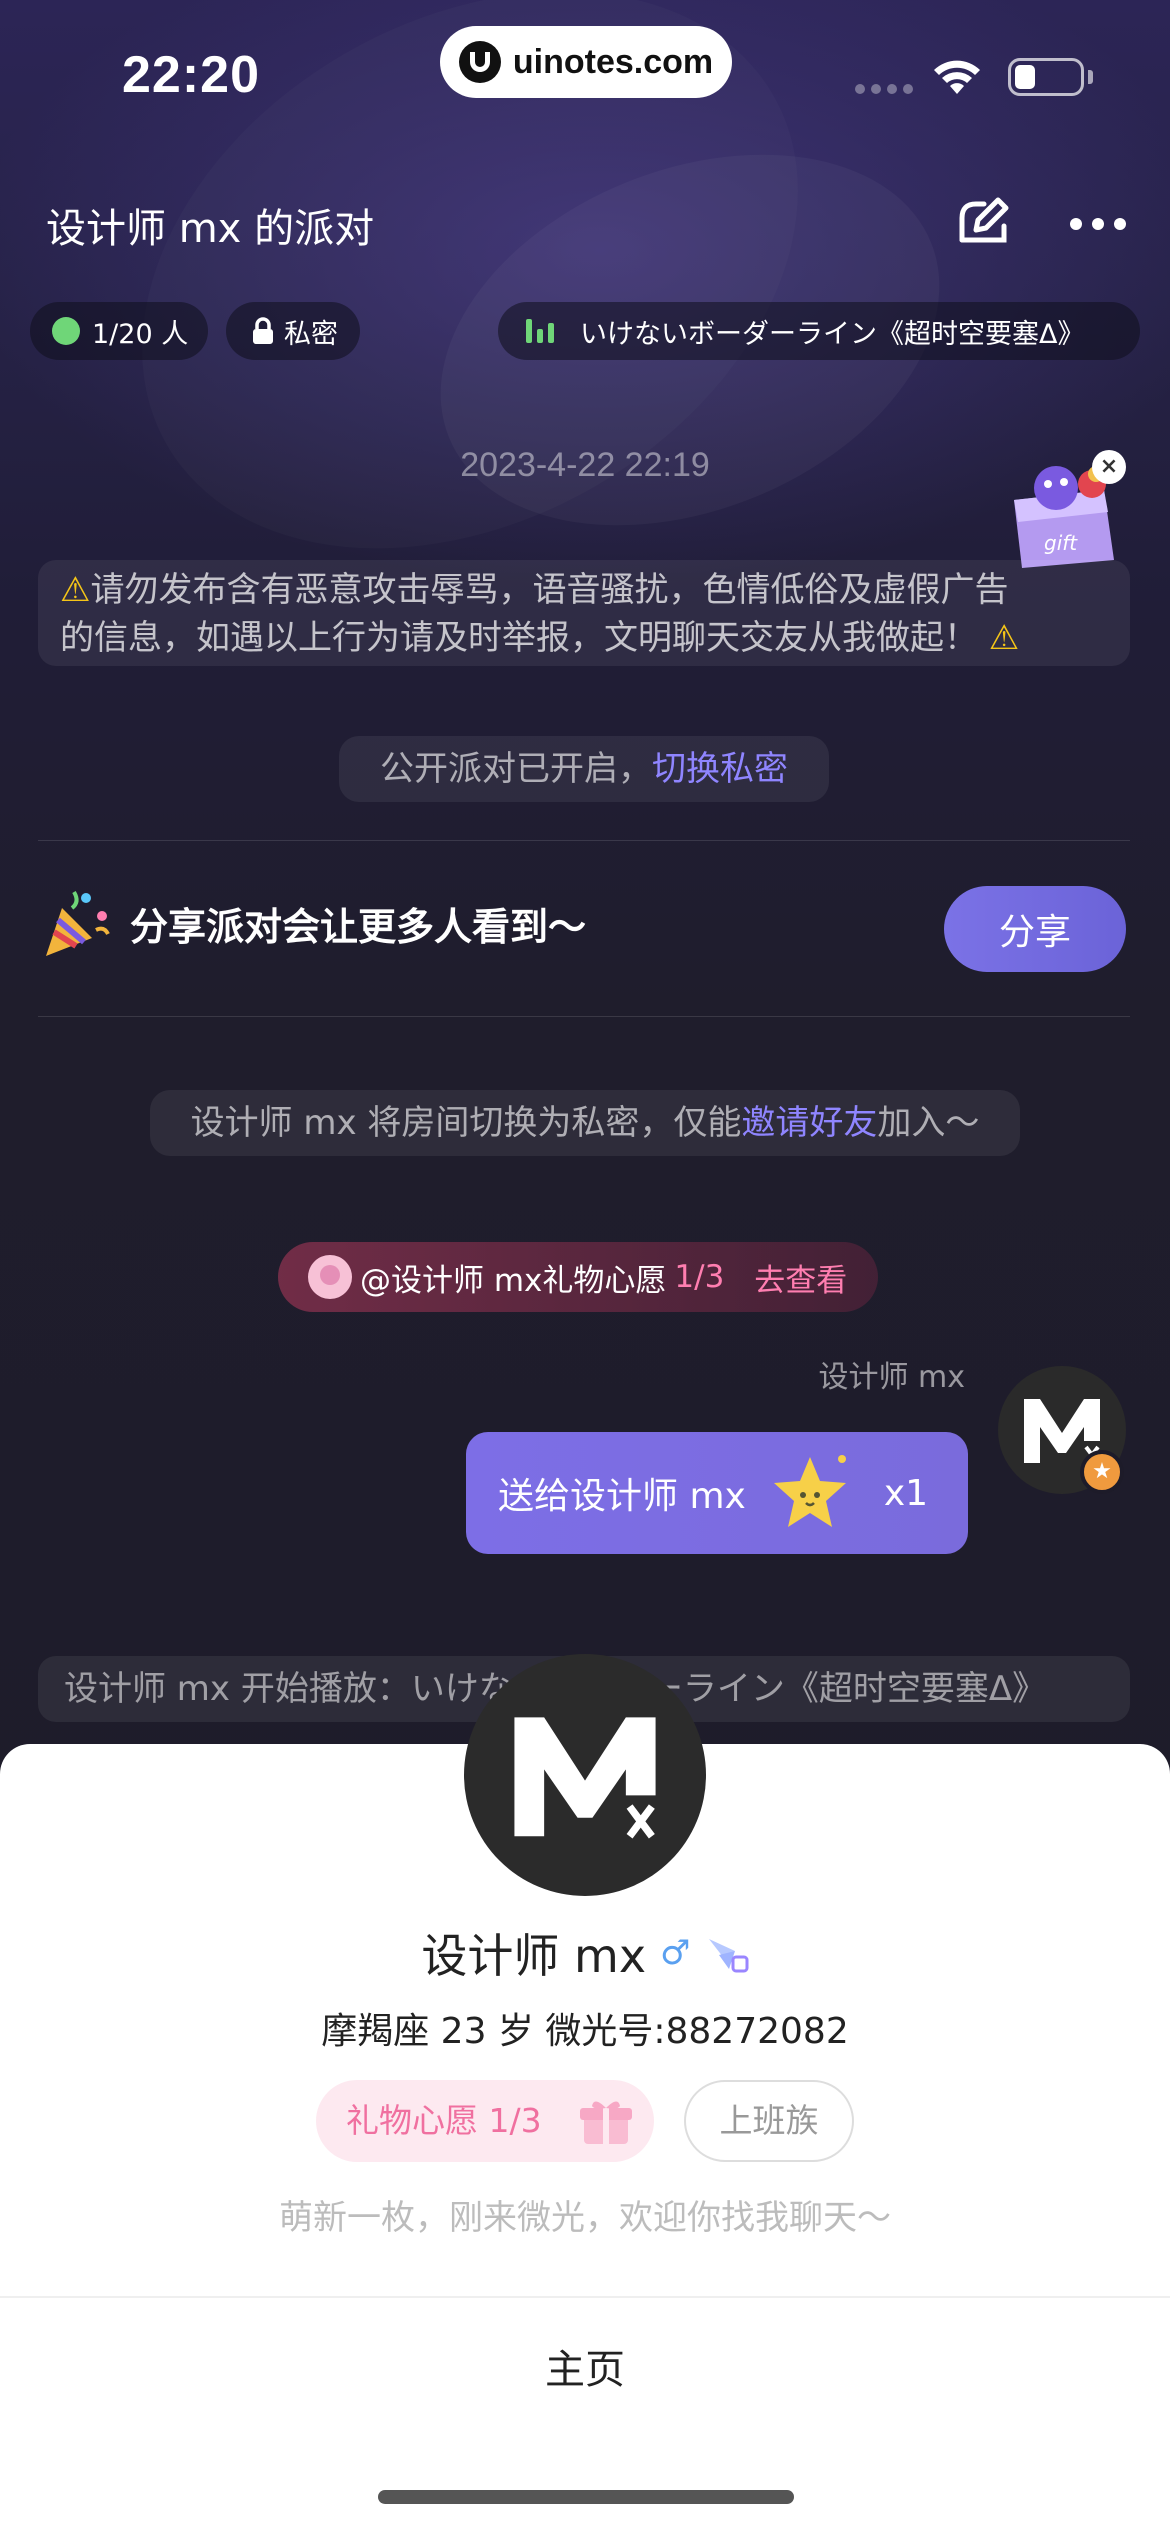  What do you see at coordinates (263, 330) in the screenshot?
I see `lock-icon` at bounding box center [263, 330].